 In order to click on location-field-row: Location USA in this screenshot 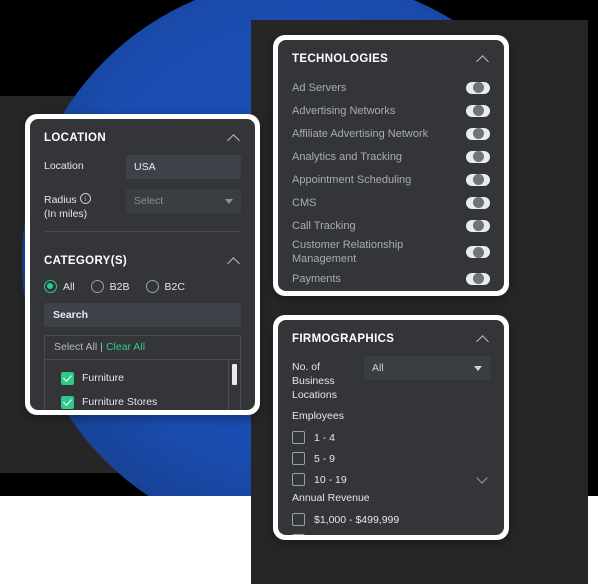, I will do `click(142, 167)`.